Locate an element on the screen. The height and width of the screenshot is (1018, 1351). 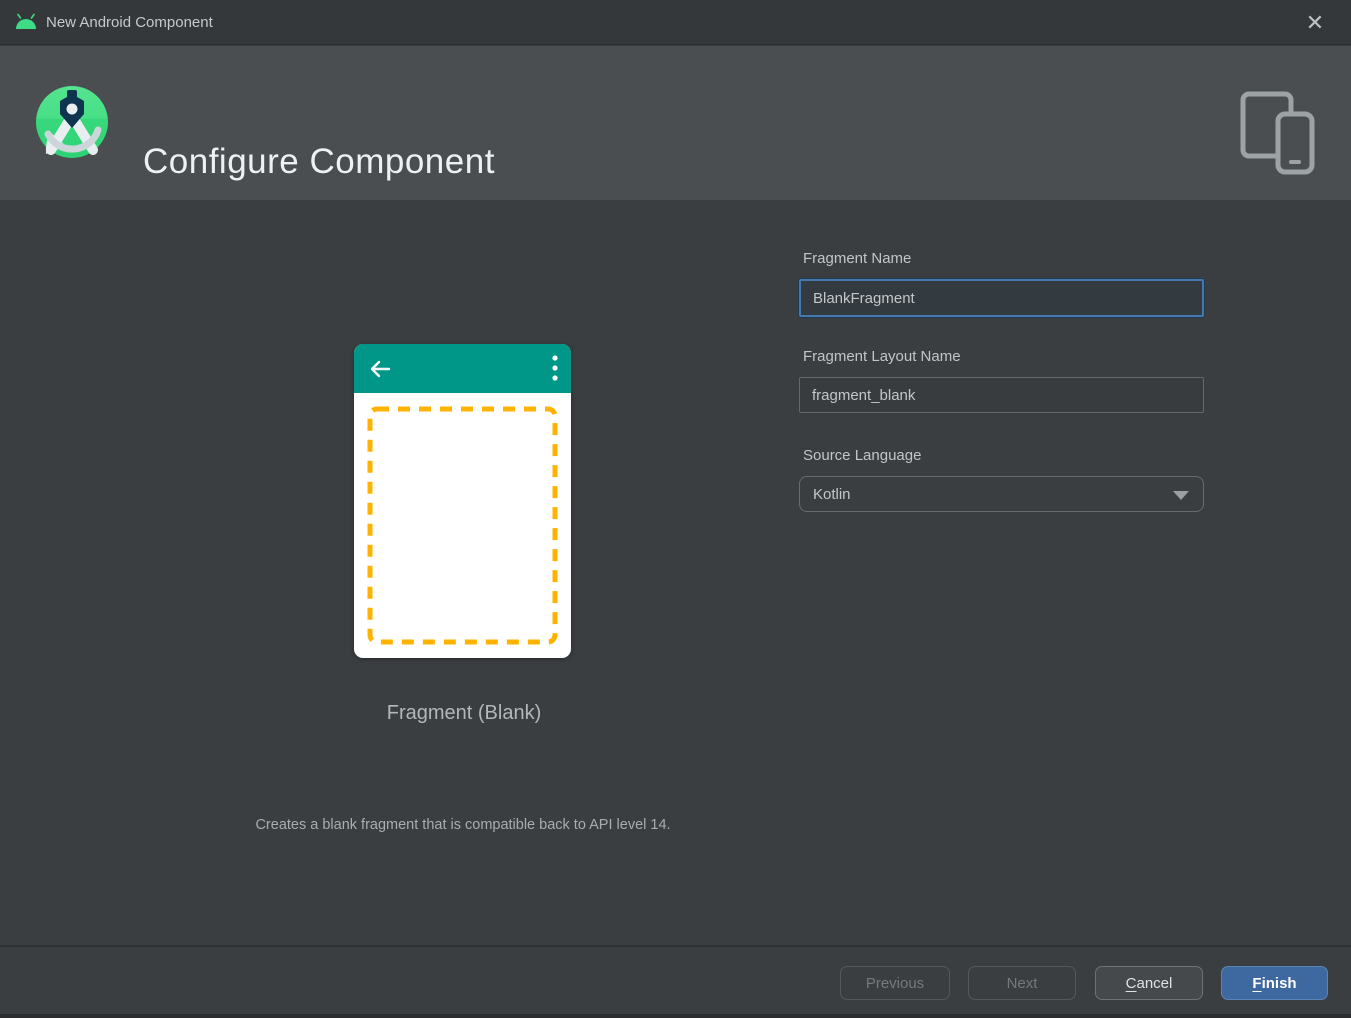
source-language-label: Source Language is located at coordinates (862, 455).